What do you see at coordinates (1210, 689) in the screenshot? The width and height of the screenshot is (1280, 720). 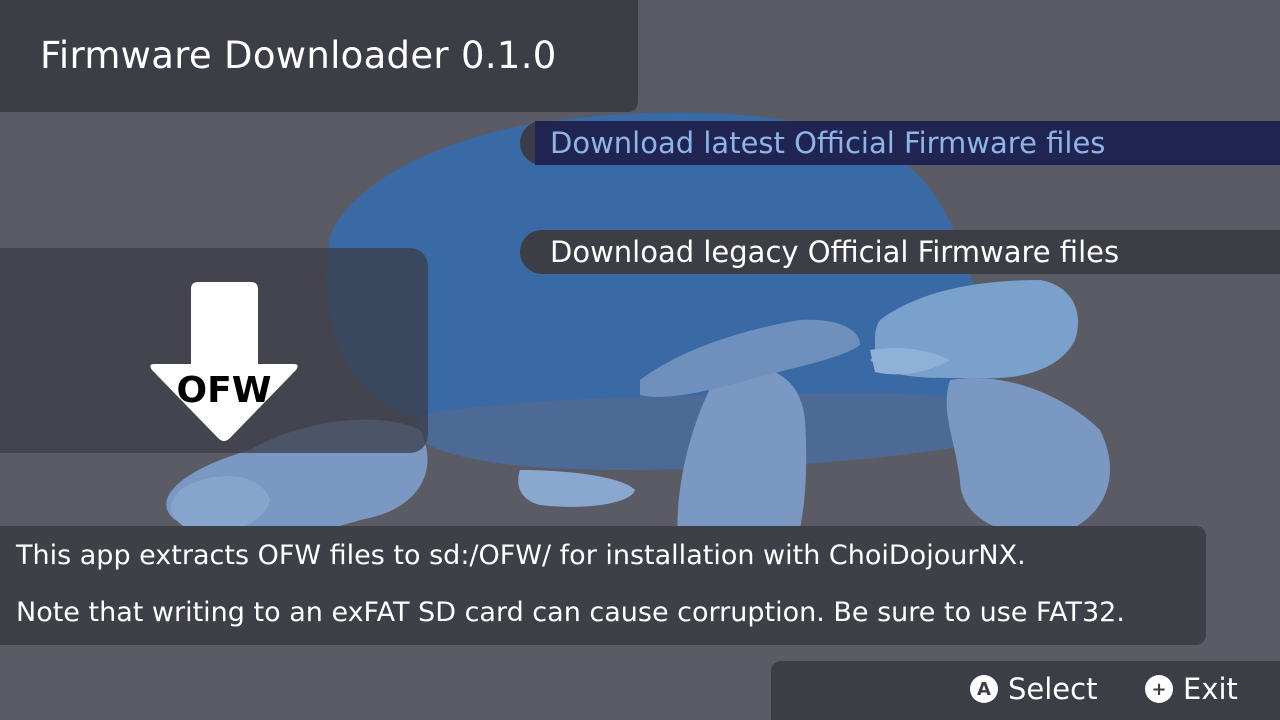 I see `exit-label: Exit` at bounding box center [1210, 689].